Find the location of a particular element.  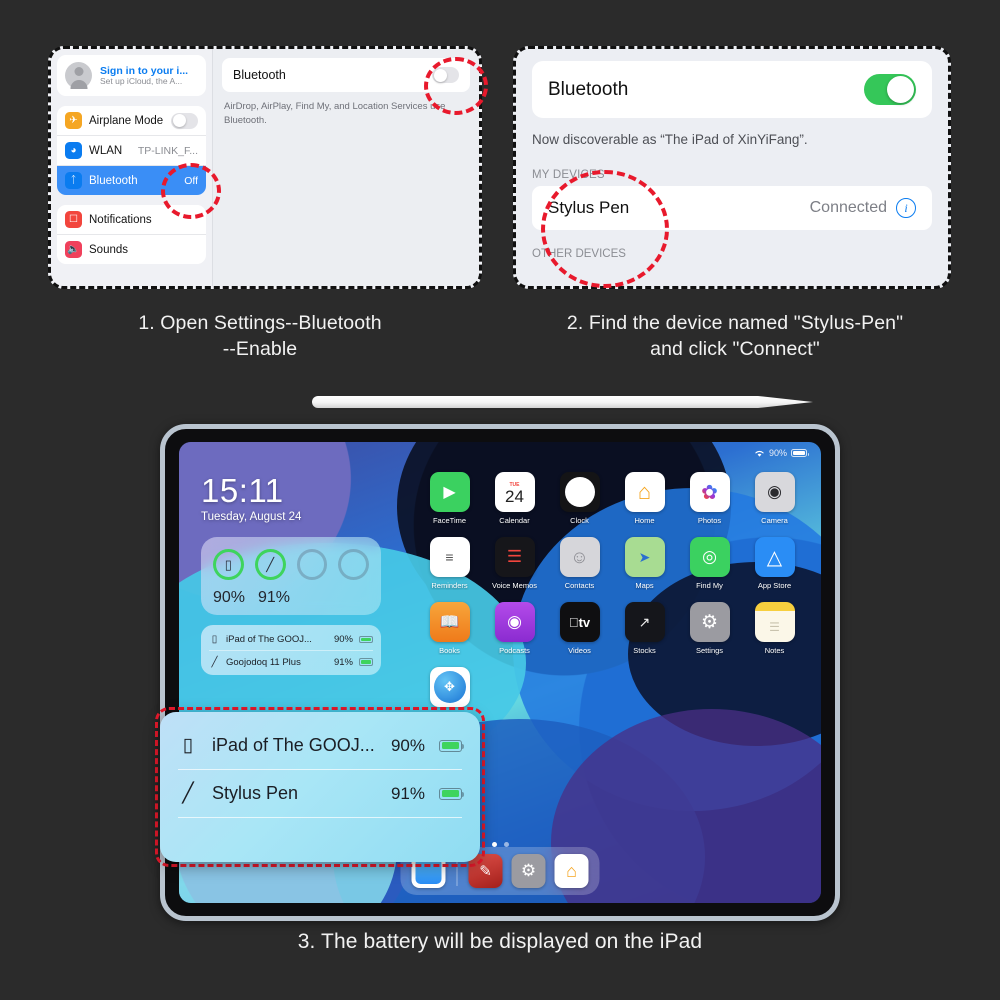

apple-pencil-stylus is located at coordinates (562, 402).